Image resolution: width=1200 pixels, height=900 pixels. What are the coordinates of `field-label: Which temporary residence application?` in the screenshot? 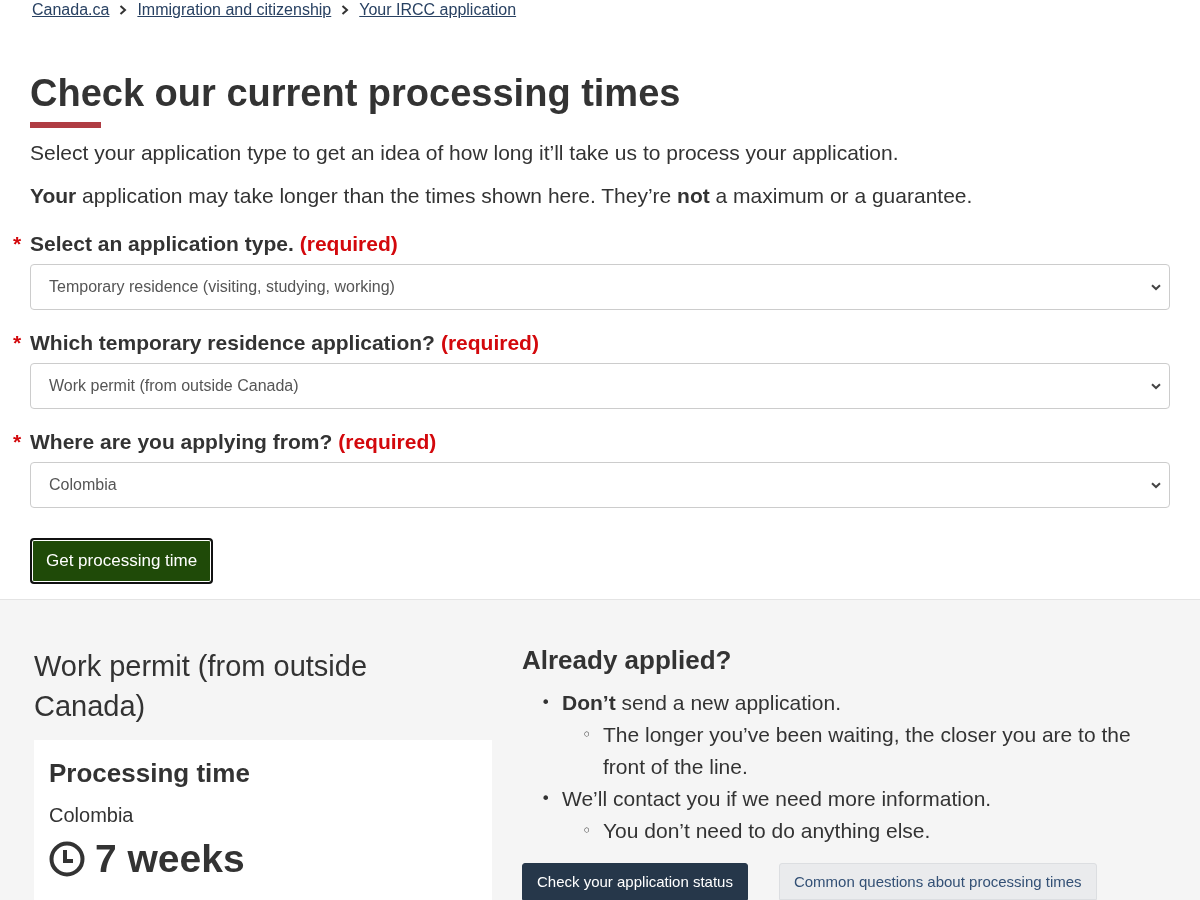 It's located at (232, 343).